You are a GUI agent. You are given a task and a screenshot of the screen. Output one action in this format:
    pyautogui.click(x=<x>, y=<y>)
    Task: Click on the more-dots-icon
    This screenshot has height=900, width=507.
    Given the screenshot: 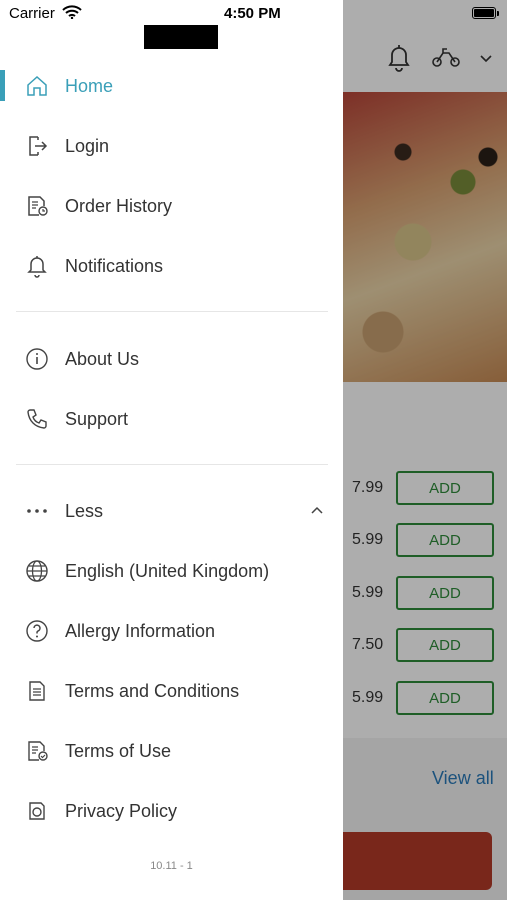 What is the action you would take?
    pyautogui.click(x=37, y=511)
    